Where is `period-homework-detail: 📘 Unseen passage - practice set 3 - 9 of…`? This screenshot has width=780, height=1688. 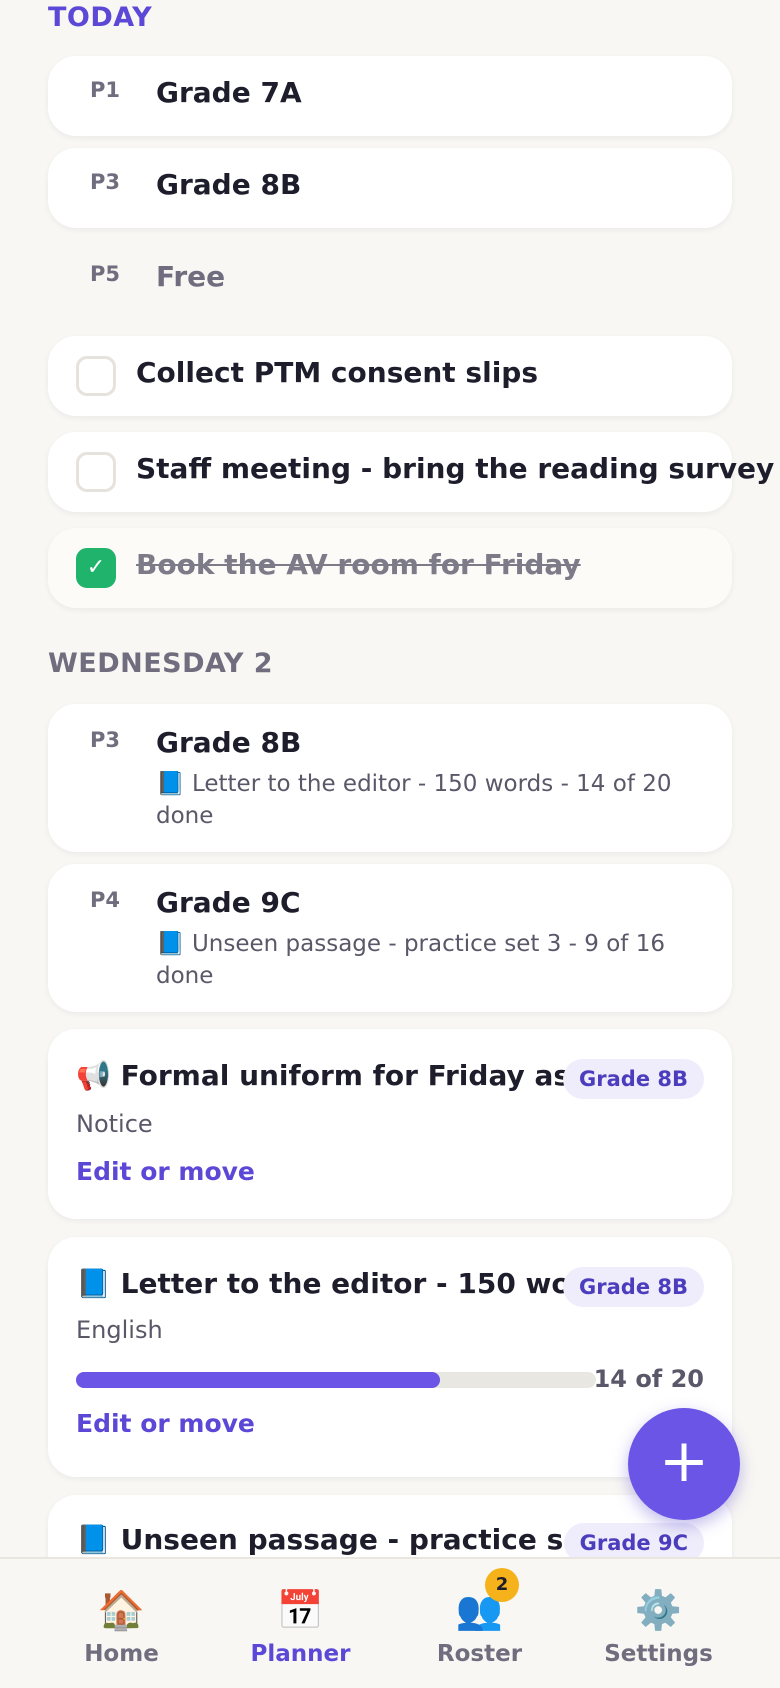 period-homework-detail: 📘 Unseen passage - practice set 3 - 9 of… is located at coordinates (410, 960).